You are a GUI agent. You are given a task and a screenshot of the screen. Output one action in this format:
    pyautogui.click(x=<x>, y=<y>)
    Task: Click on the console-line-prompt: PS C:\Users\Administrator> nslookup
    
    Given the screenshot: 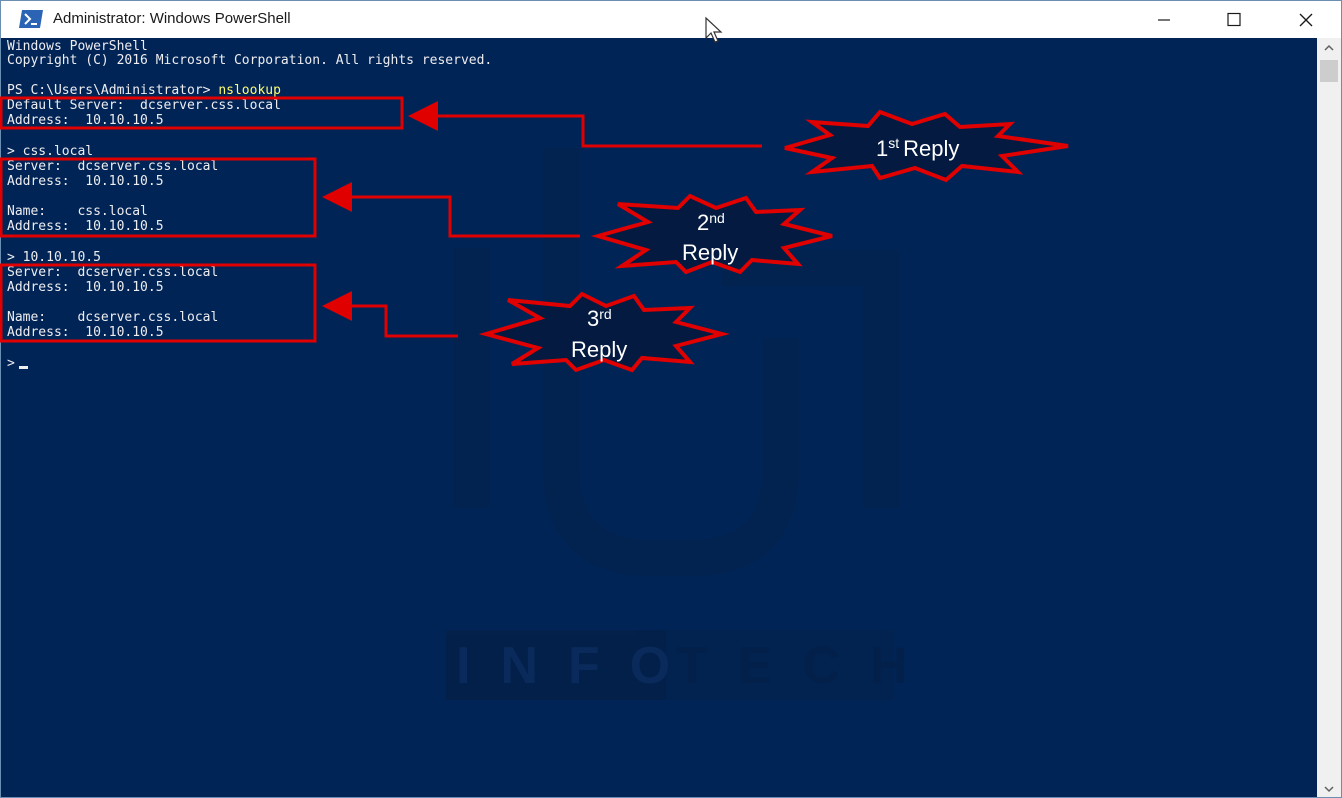 What is the action you would take?
    pyautogui.click(x=144, y=91)
    